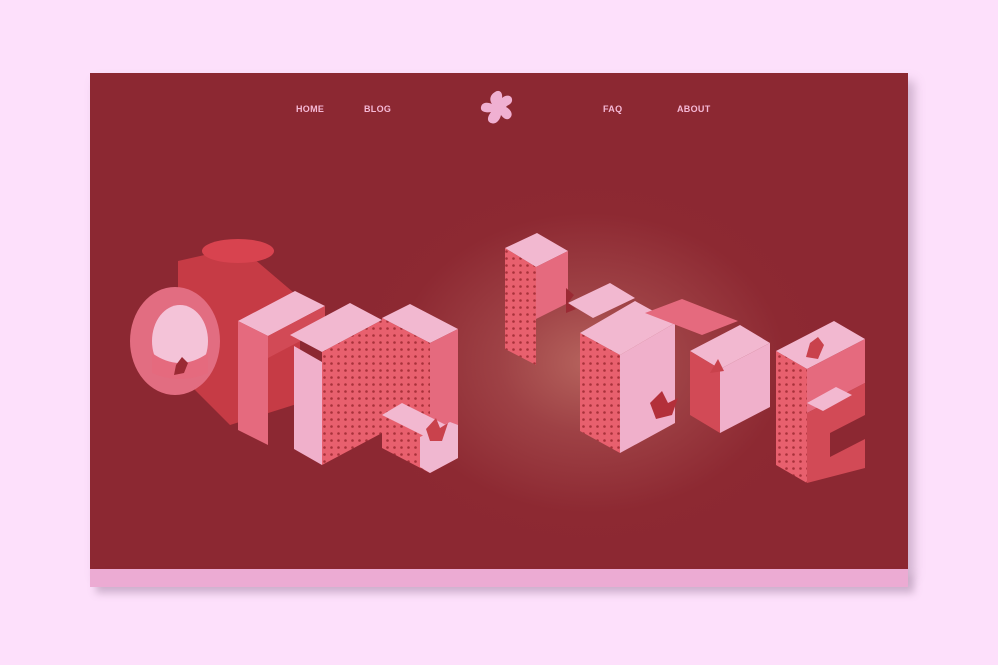 This screenshot has width=998, height=665. I want to click on letter-e-left-block, so click(420, 388).